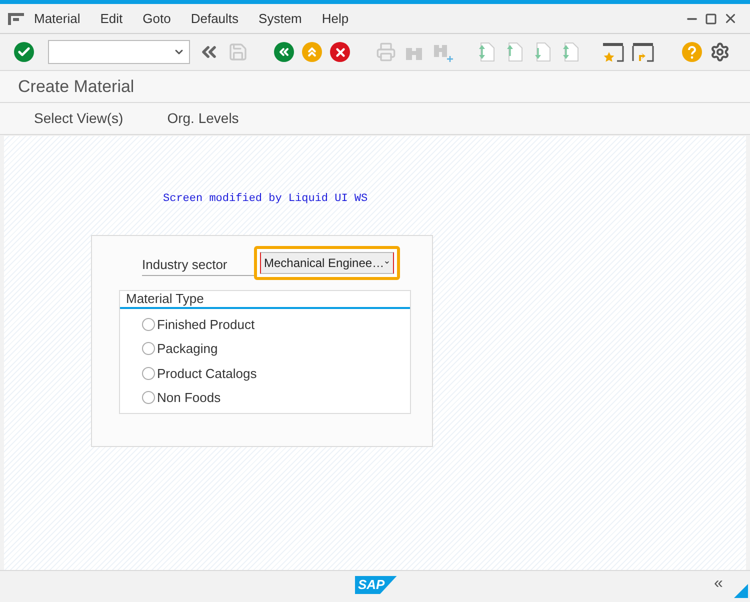 The width and height of the screenshot is (750, 602). I want to click on next-page-icon, so click(542, 52).